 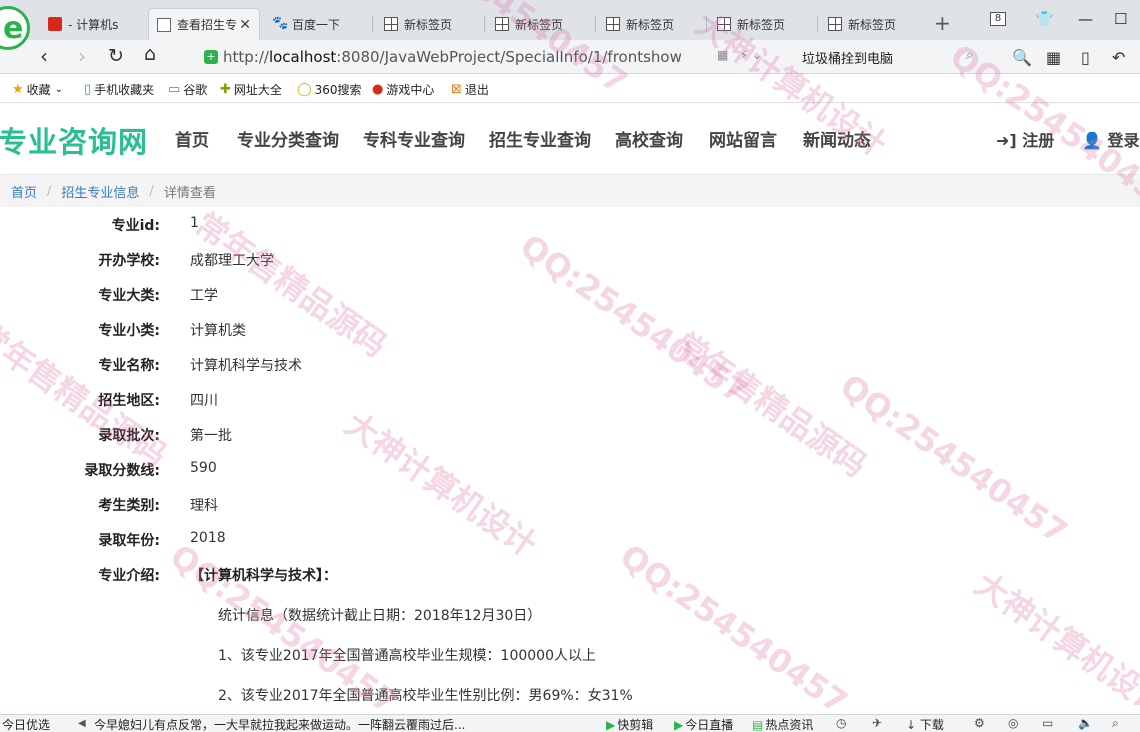 I want to click on close-icon: ✕, so click(x=245, y=25).